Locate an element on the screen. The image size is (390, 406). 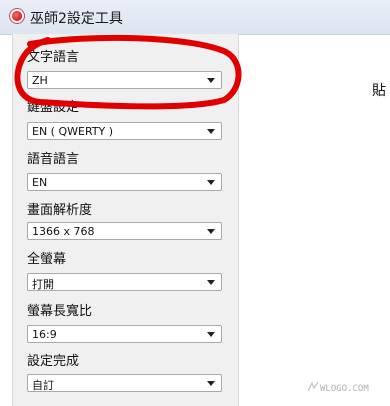
text-language-select: ZH is located at coordinates (124, 80).